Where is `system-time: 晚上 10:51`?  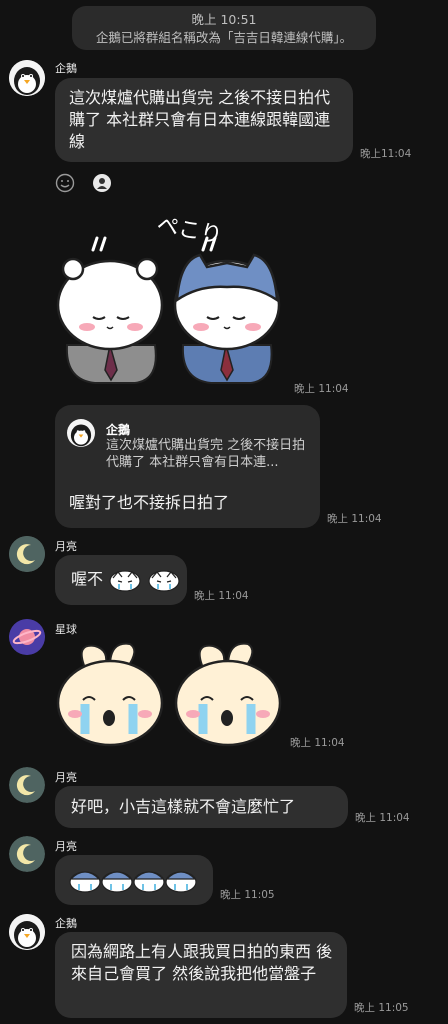
system-time: 晚上 10:51 is located at coordinates (224, 19).